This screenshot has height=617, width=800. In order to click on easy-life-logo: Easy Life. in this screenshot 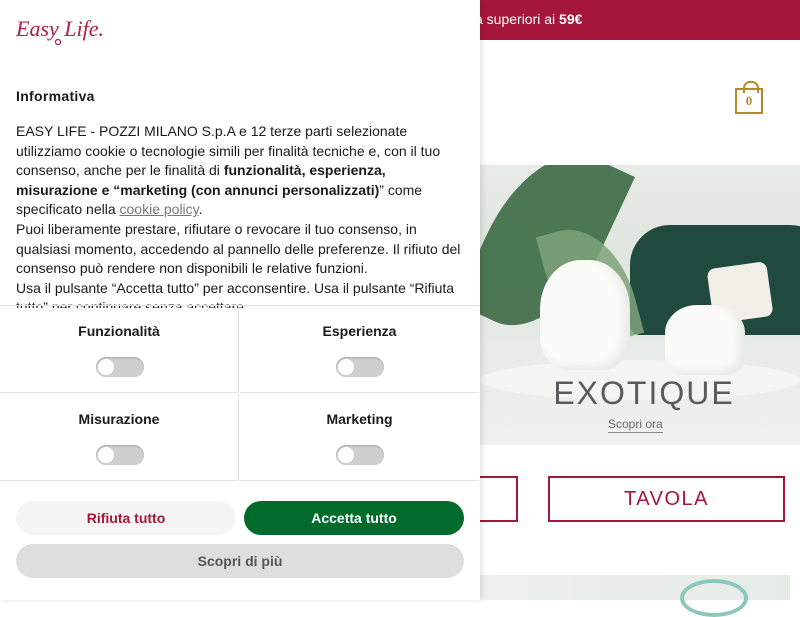, I will do `click(60, 31)`.